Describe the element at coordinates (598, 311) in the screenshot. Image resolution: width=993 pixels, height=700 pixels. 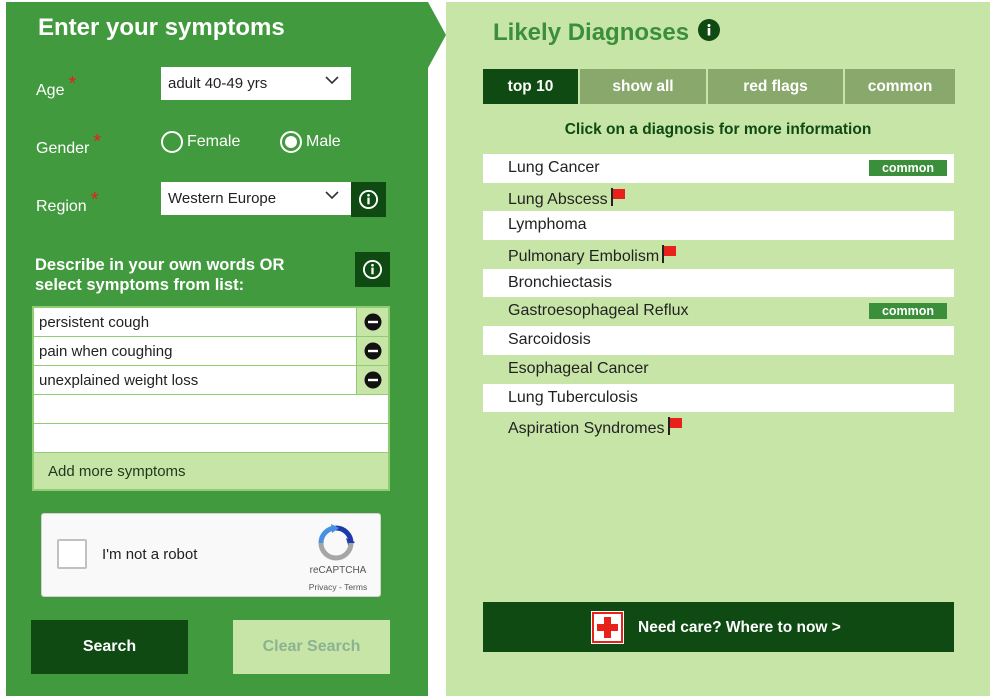
I see `diagnosis-name: Gastroesophageal Reflux` at that location.